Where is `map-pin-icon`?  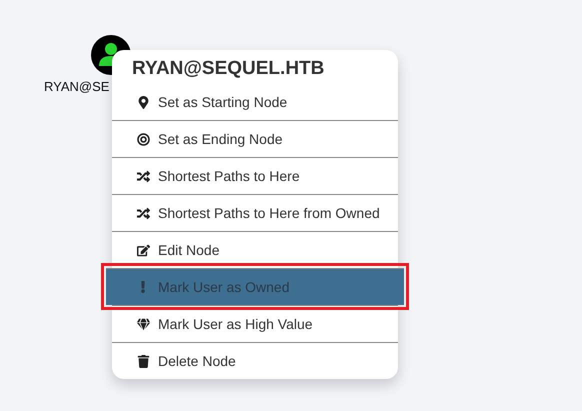 map-pin-icon is located at coordinates (143, 102).